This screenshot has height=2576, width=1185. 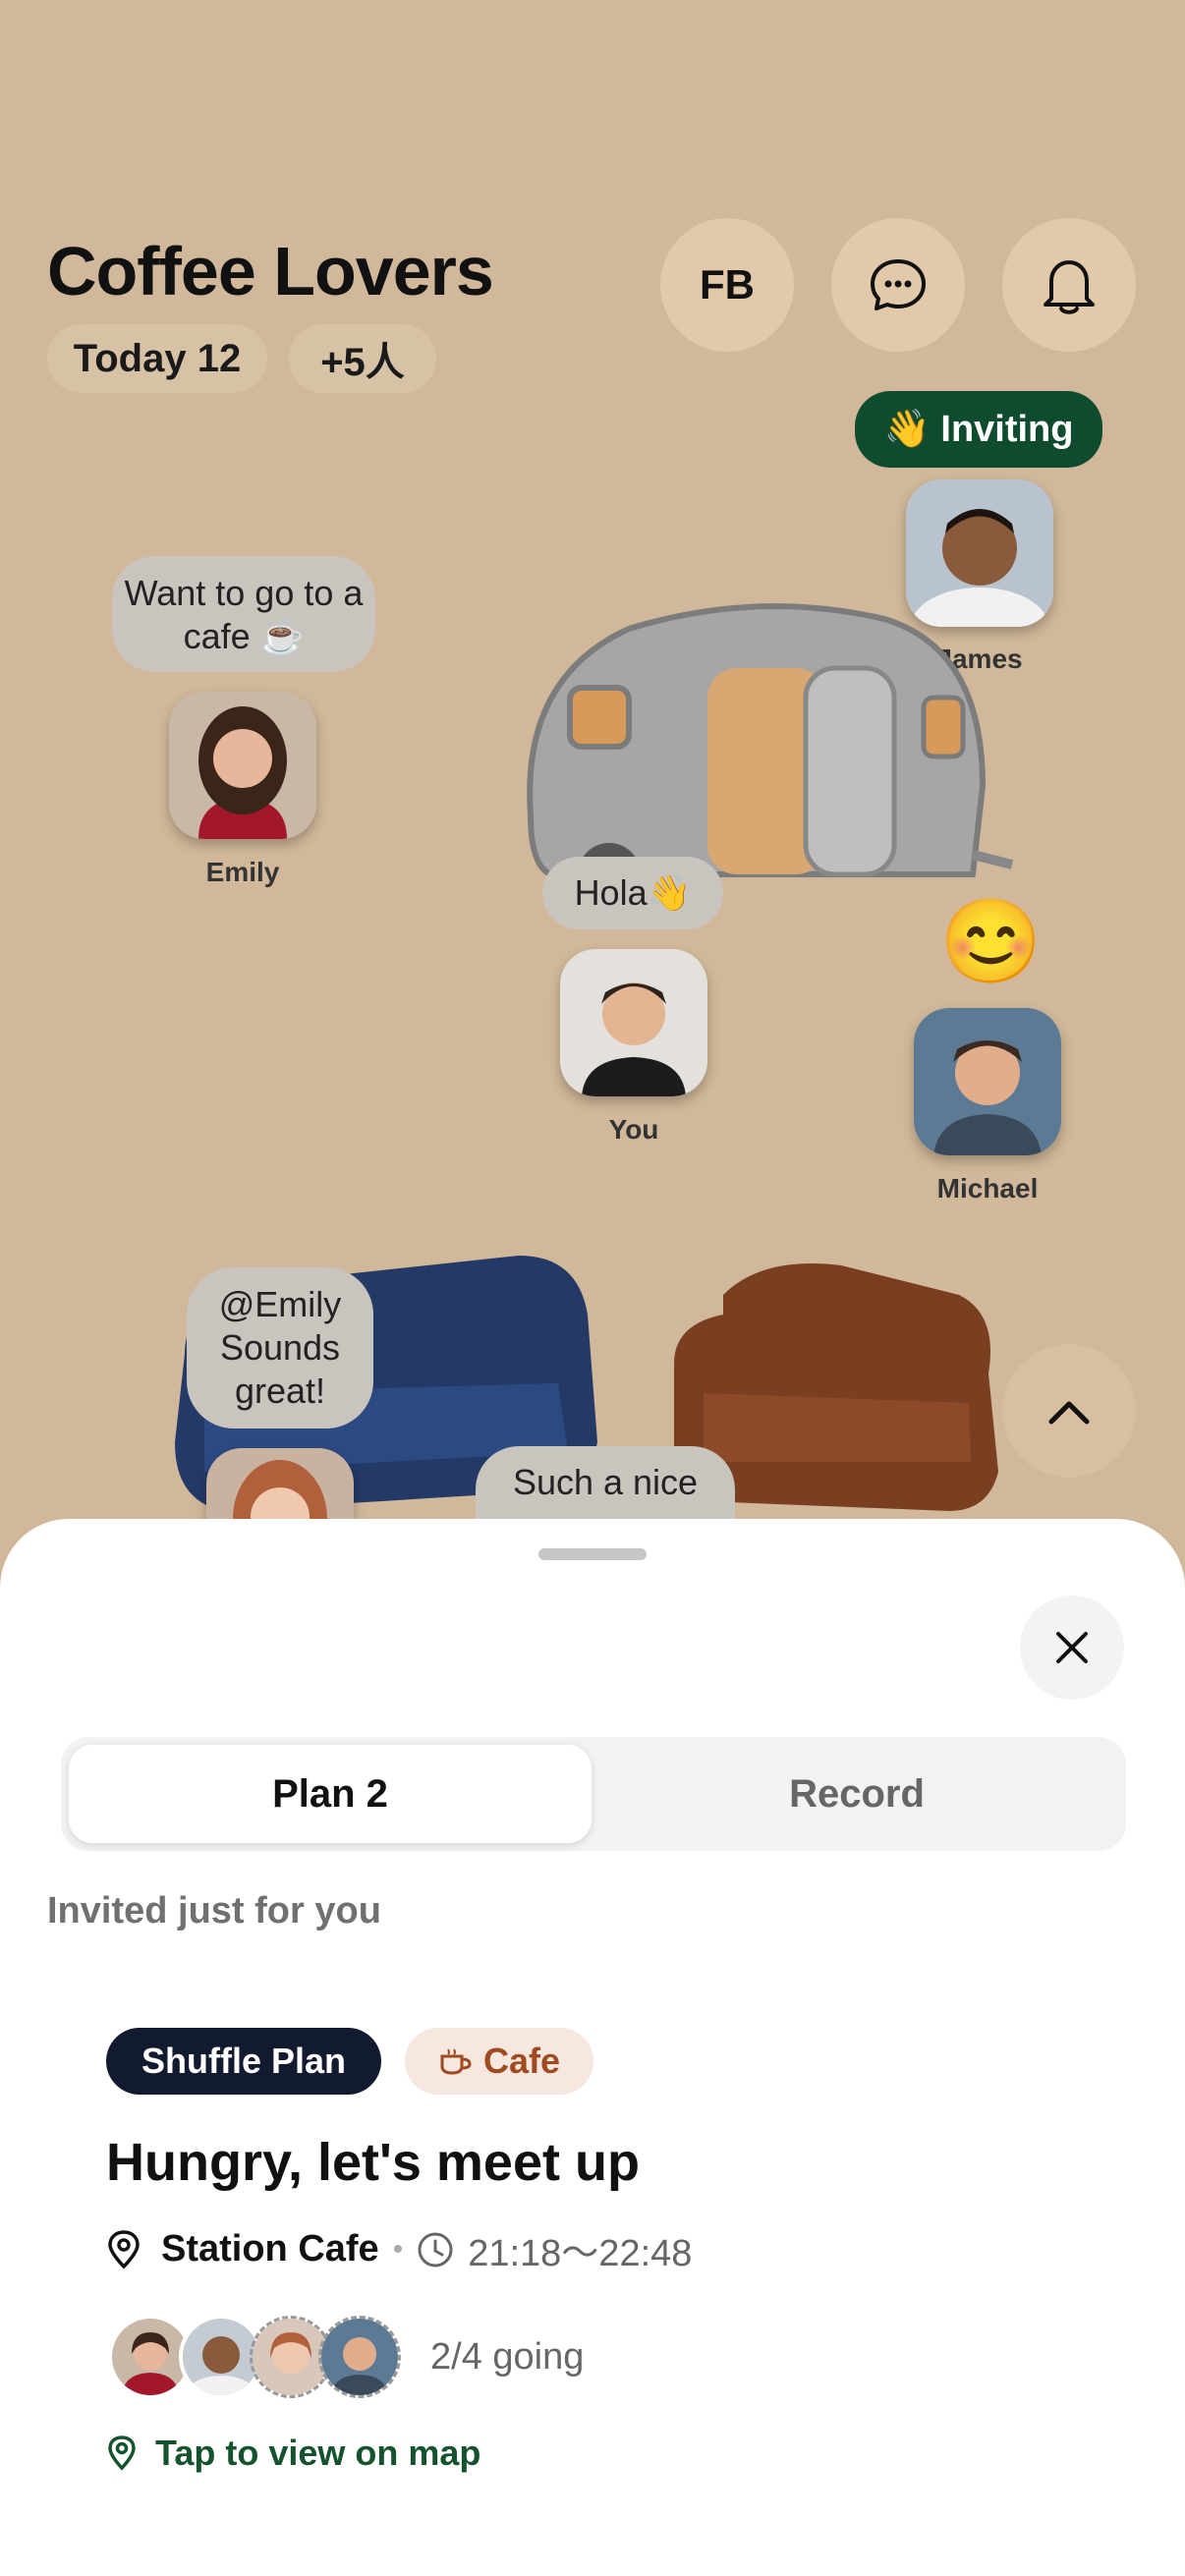 What do you see at coordinates (633, 1129) in the screenshot?
I see `name-you: You` at bounding box center [633, 1129].